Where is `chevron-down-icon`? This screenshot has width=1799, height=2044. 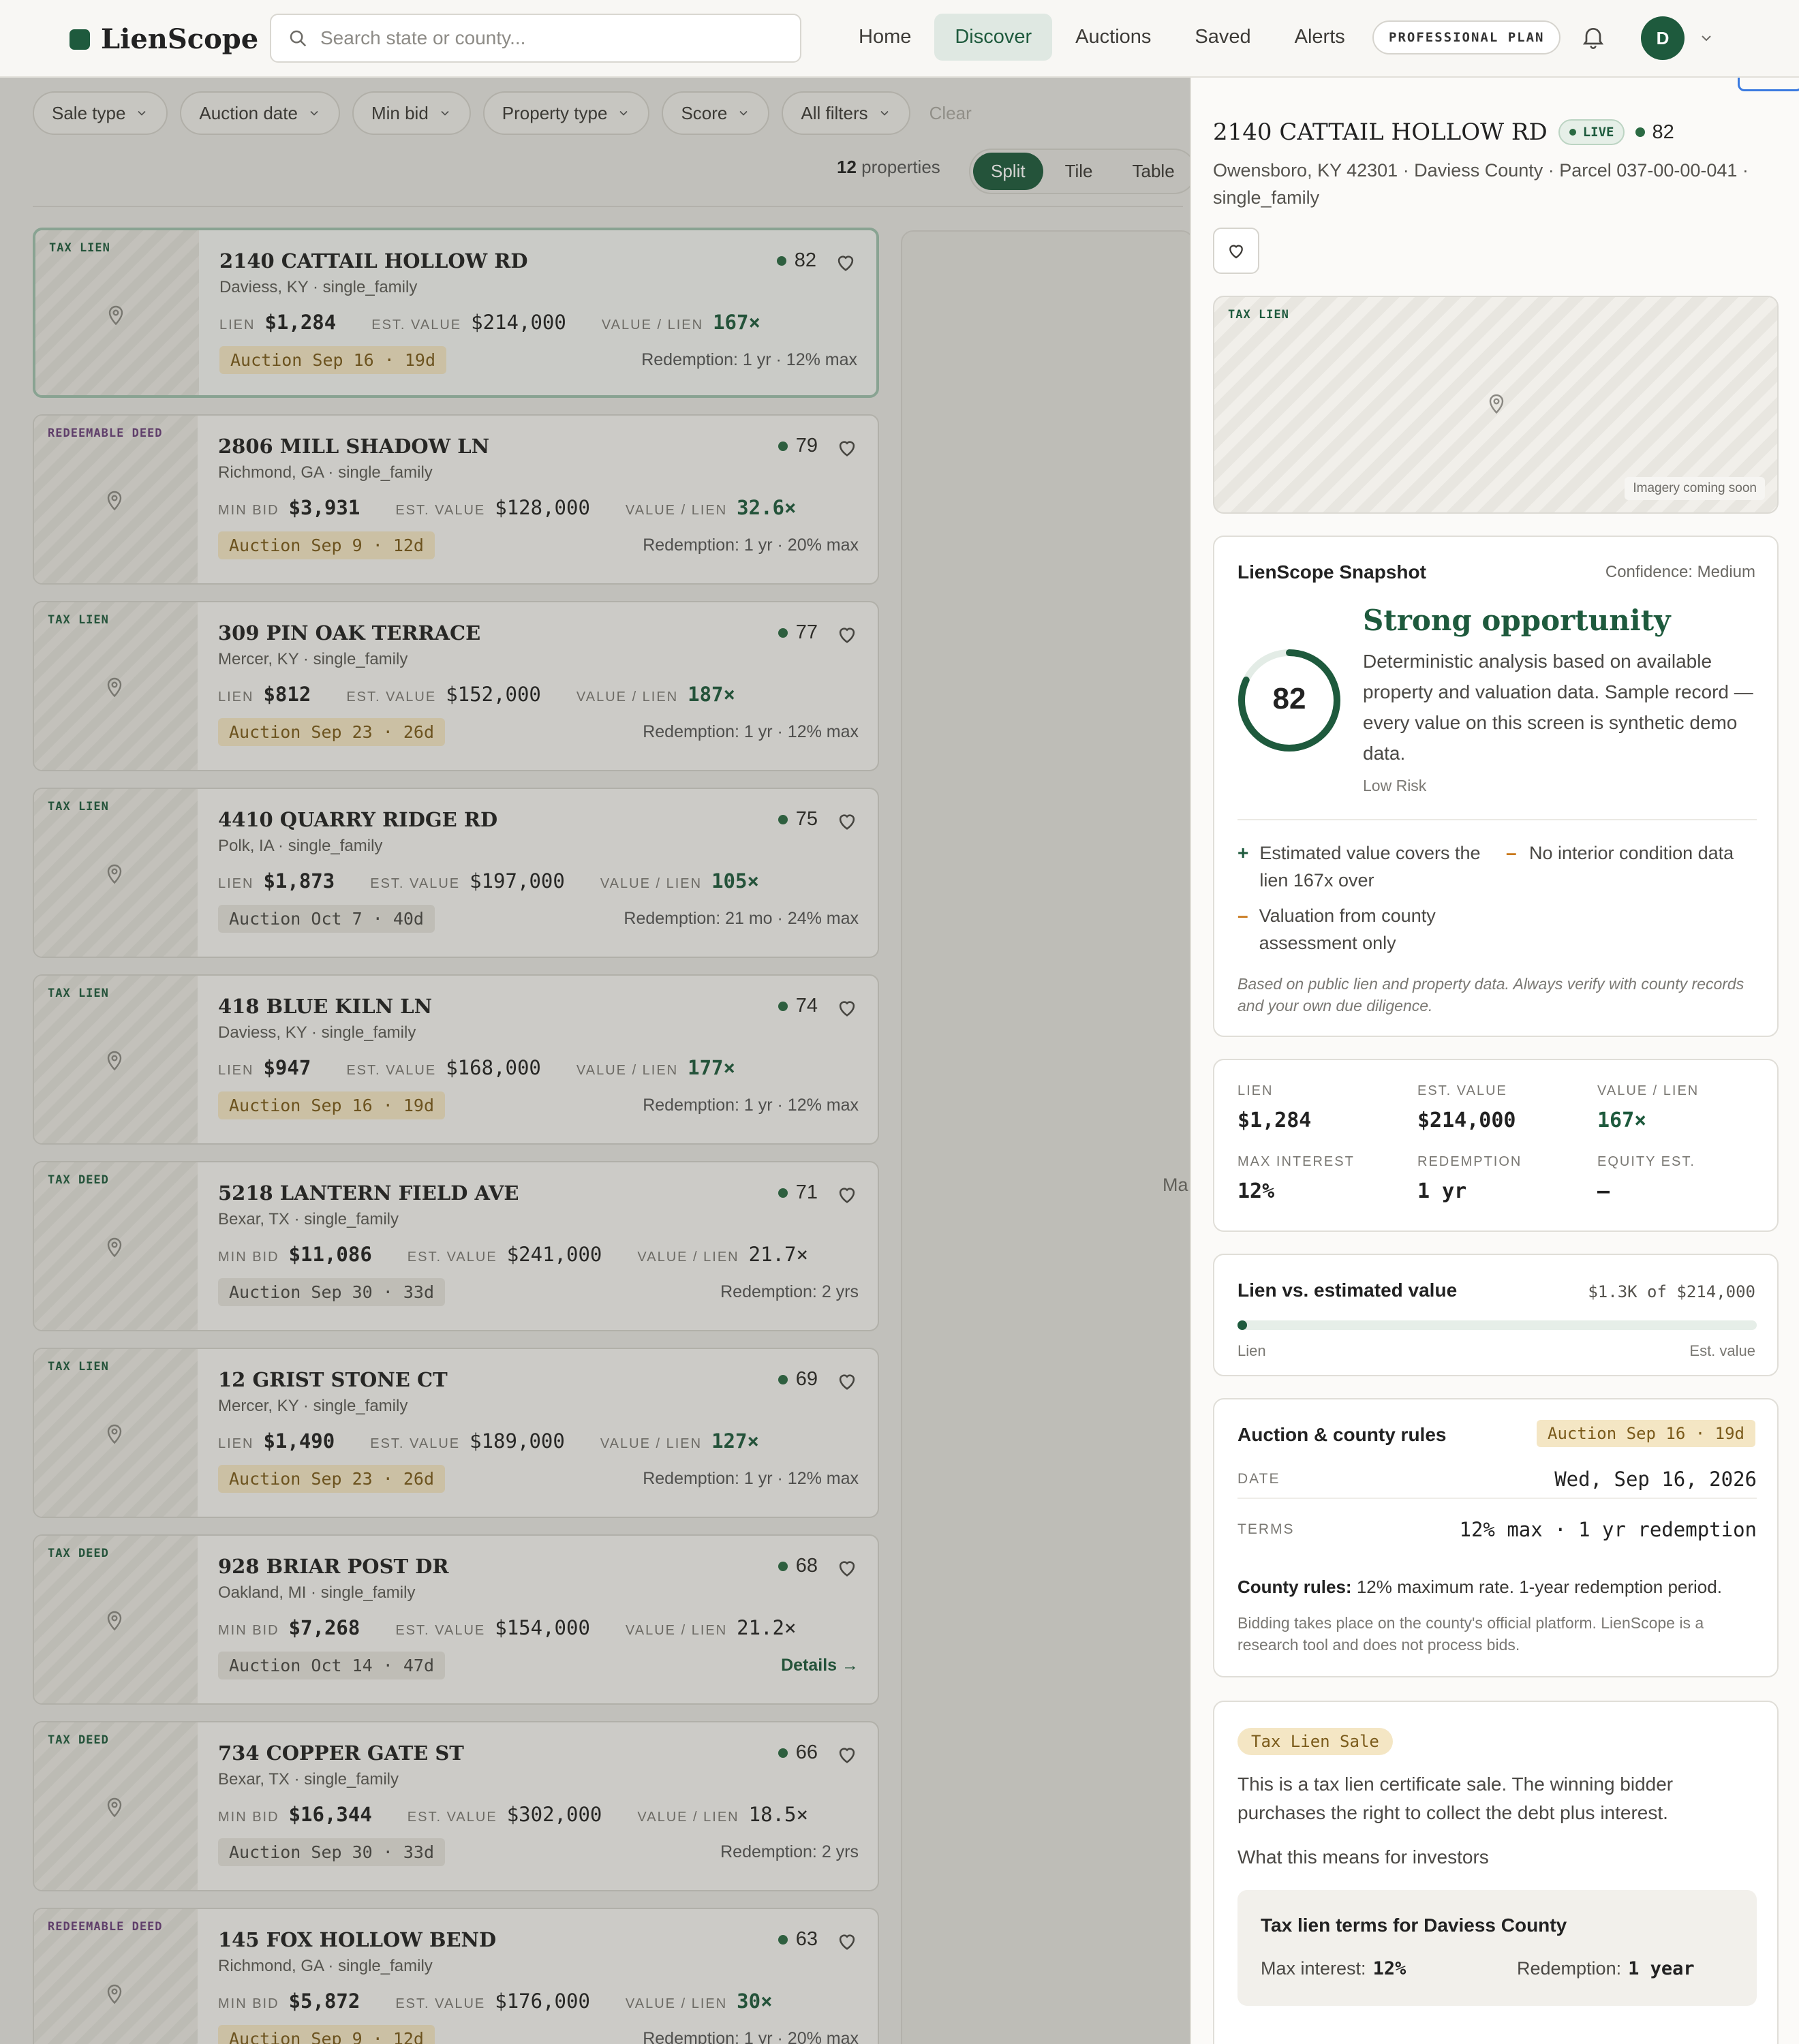
chevron-down-icon is located at coordinates (1706, 38).